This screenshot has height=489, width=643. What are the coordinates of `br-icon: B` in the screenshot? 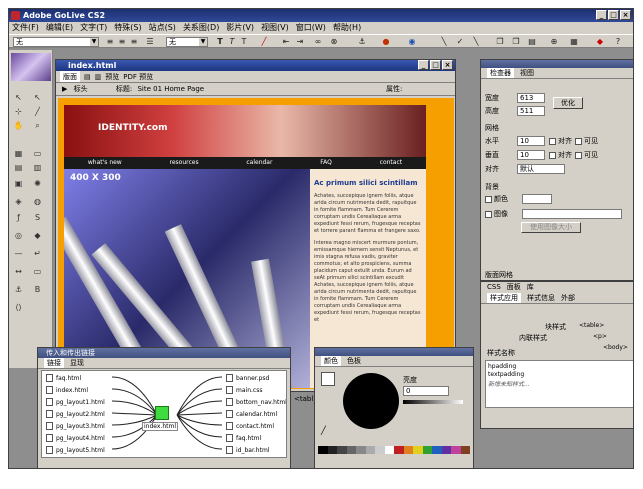 It's located at (37, 290).